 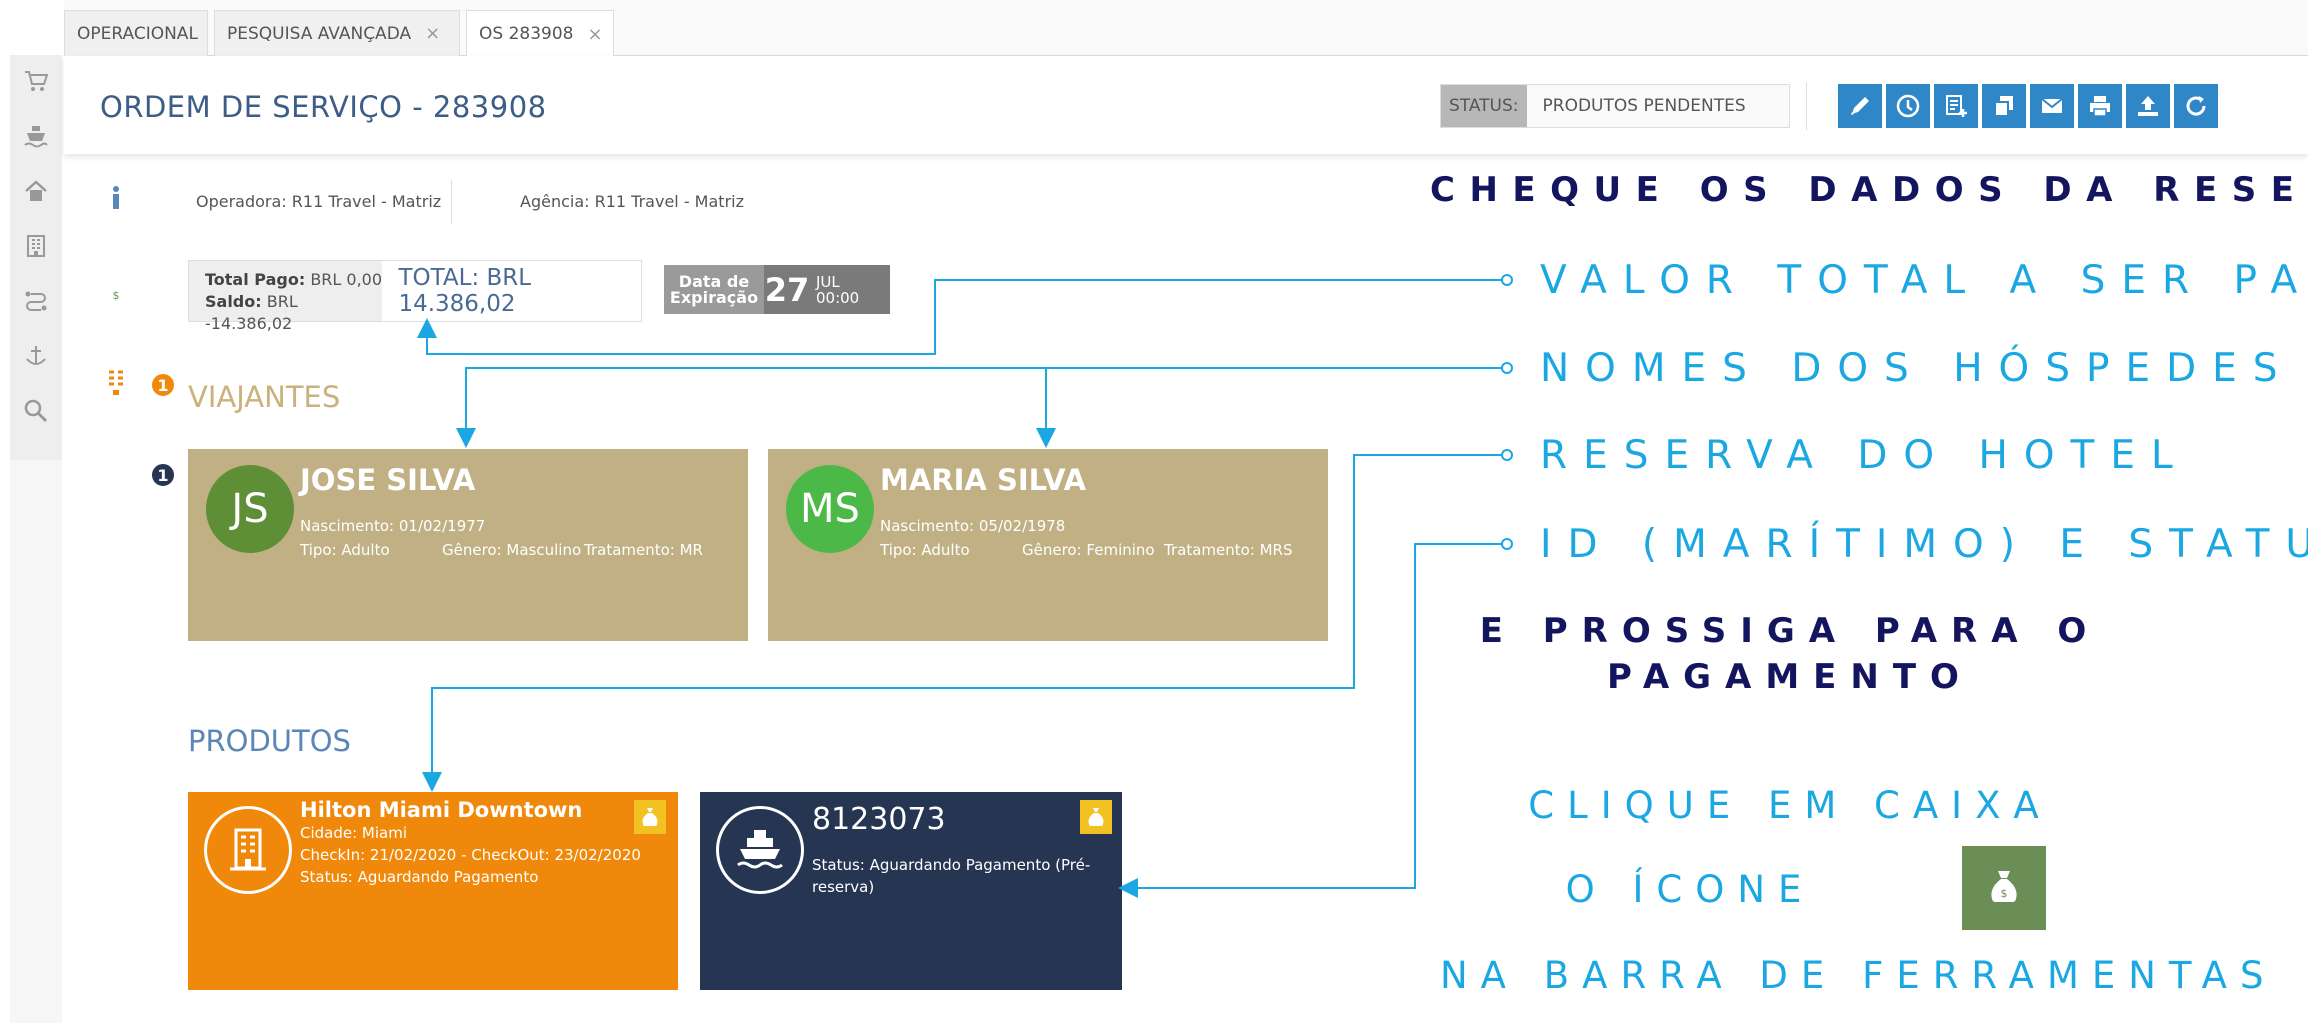 I want to click on cart-icon, so click(x=36, y=81).